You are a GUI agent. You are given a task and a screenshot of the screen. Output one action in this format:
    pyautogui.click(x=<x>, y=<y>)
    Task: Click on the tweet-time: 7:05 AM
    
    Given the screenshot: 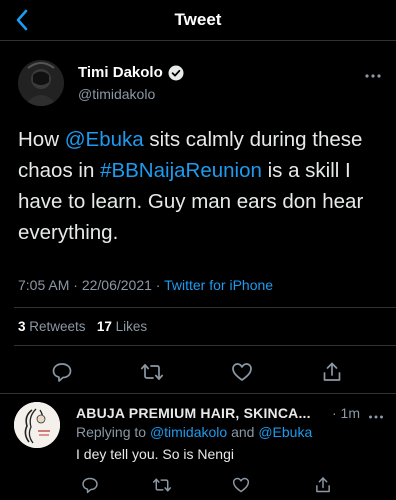 What is the action you would take?
    pyautogui.click(x=44, y=285)
    